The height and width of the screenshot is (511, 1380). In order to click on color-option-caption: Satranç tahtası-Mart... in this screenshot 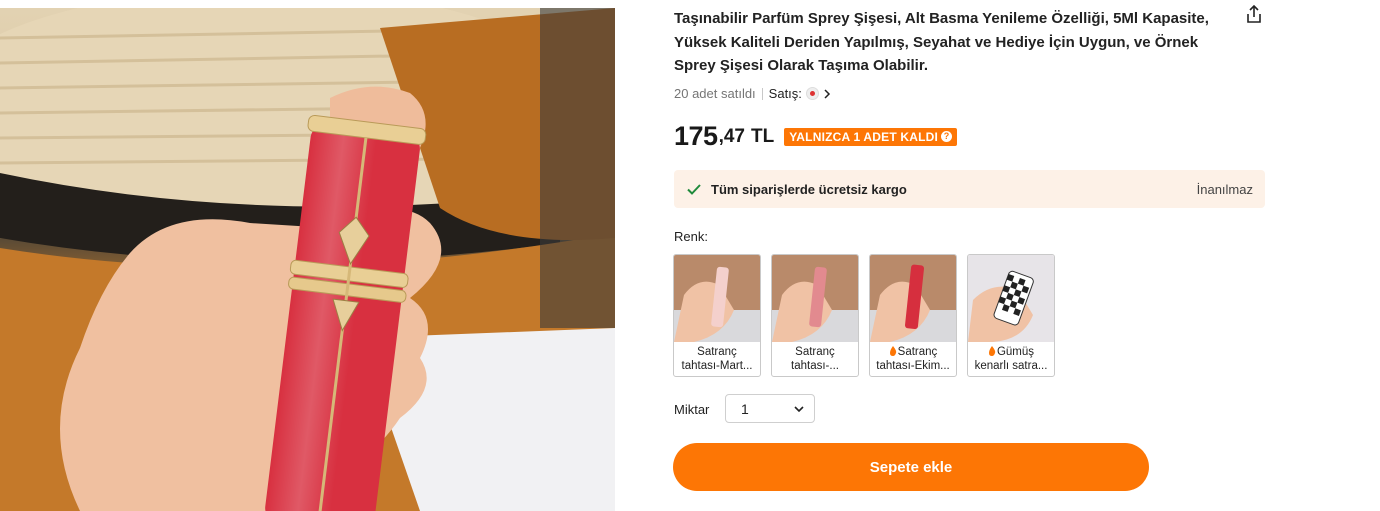, I will do `click(717, 359)`.